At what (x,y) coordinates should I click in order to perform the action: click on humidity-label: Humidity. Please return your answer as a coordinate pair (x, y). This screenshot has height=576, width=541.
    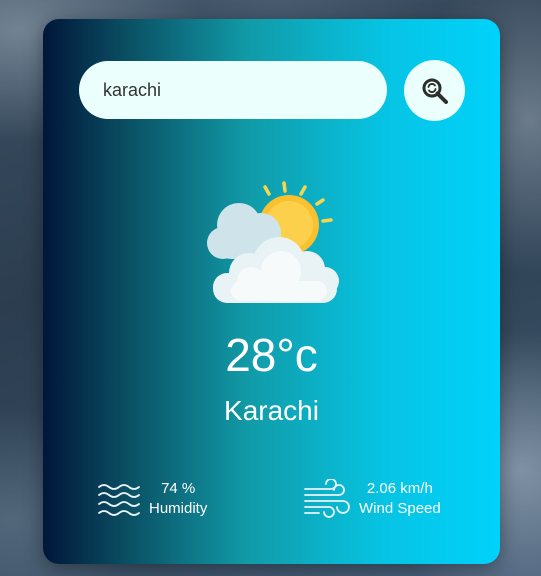
    Looking at the image, I should click on (178, 508).